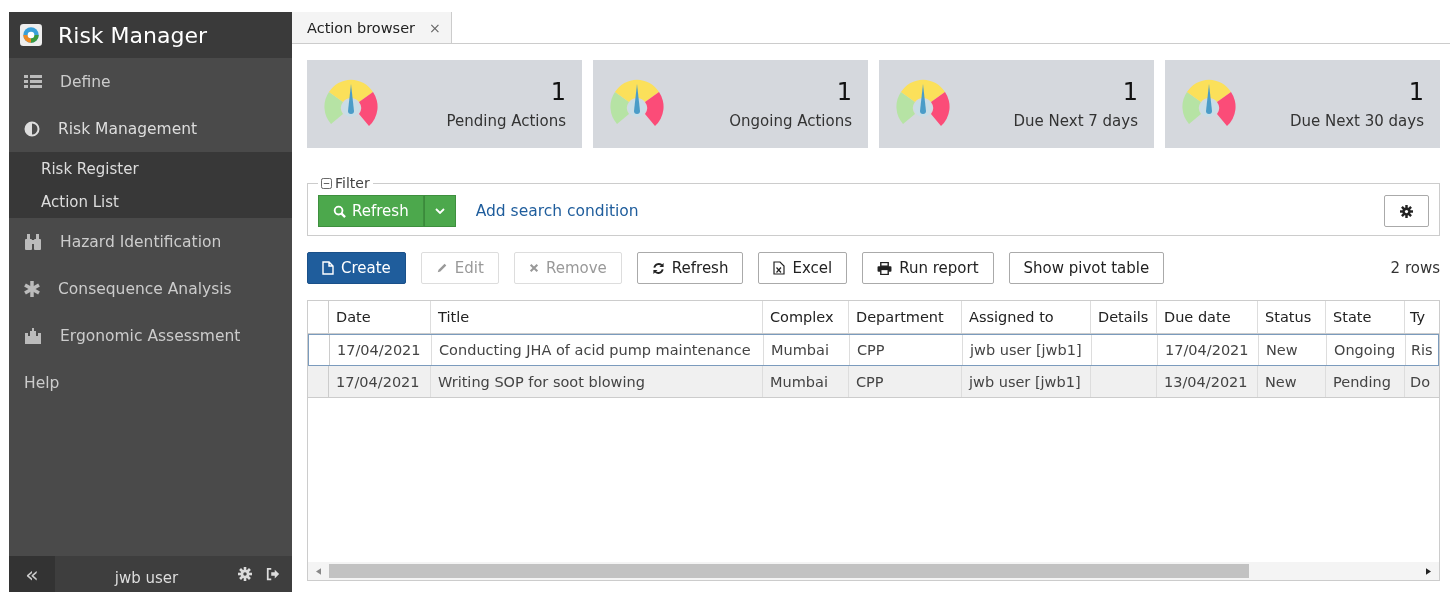 Image resolution: width=1450 pixels, height=592 pixels. What do you see at coordinates (356, 268) in the screenshot?
I see `toolbar-button: Create` at bounding box center [356, 268].